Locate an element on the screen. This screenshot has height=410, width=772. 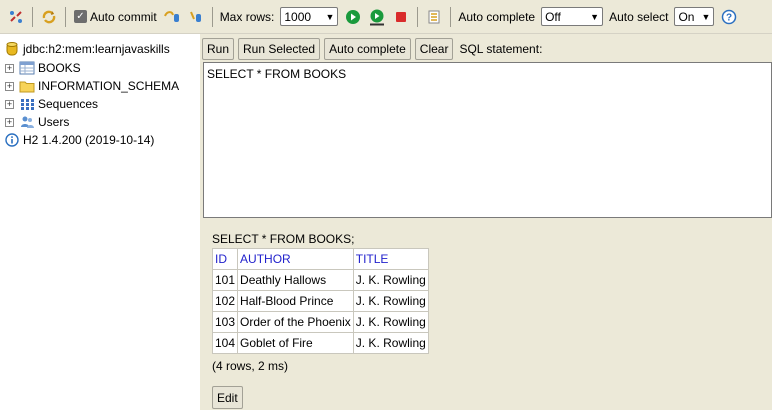
auto-complete-label: Auto complete is located at coordinates (497, 16).